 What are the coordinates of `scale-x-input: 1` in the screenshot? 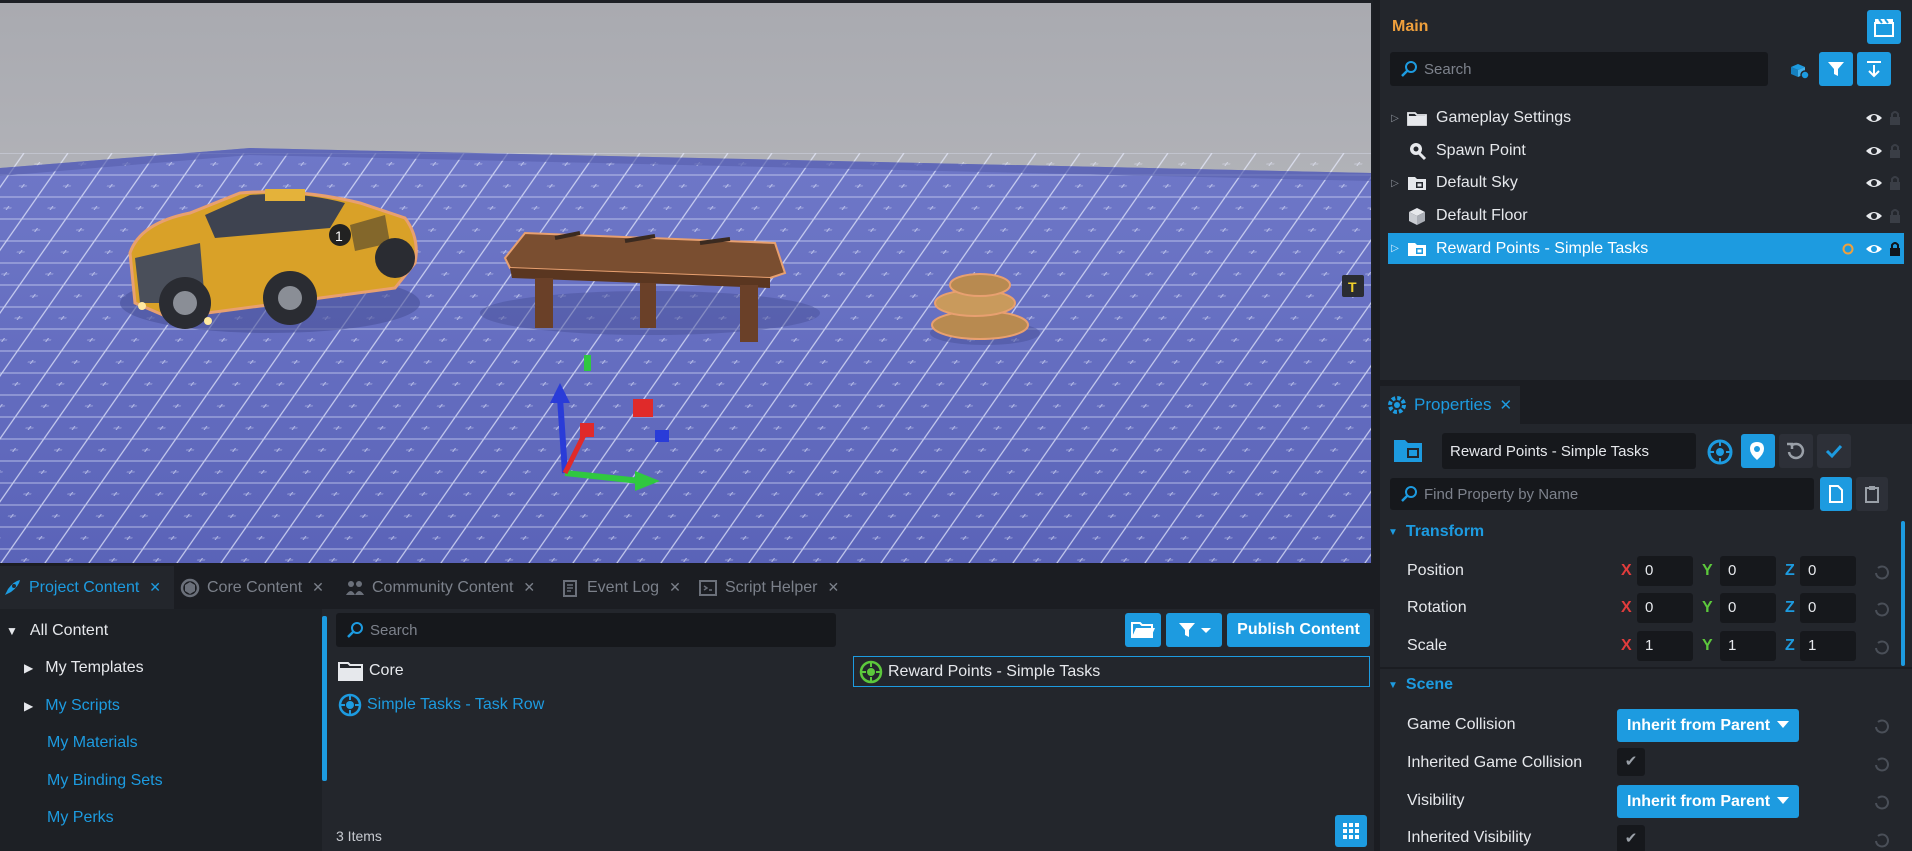 It's located at (1665, 646).